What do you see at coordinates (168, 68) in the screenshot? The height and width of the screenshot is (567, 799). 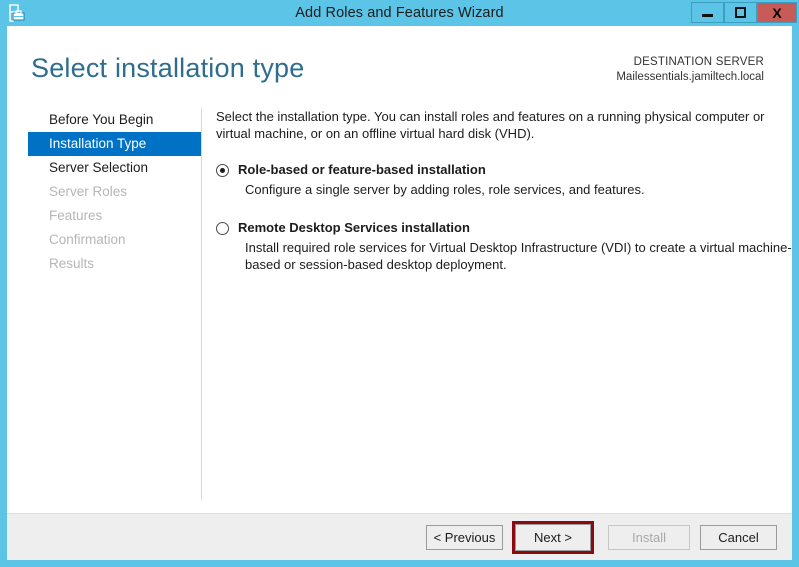 I see `page-title: Select installation type` at bounding box center [168, 68].